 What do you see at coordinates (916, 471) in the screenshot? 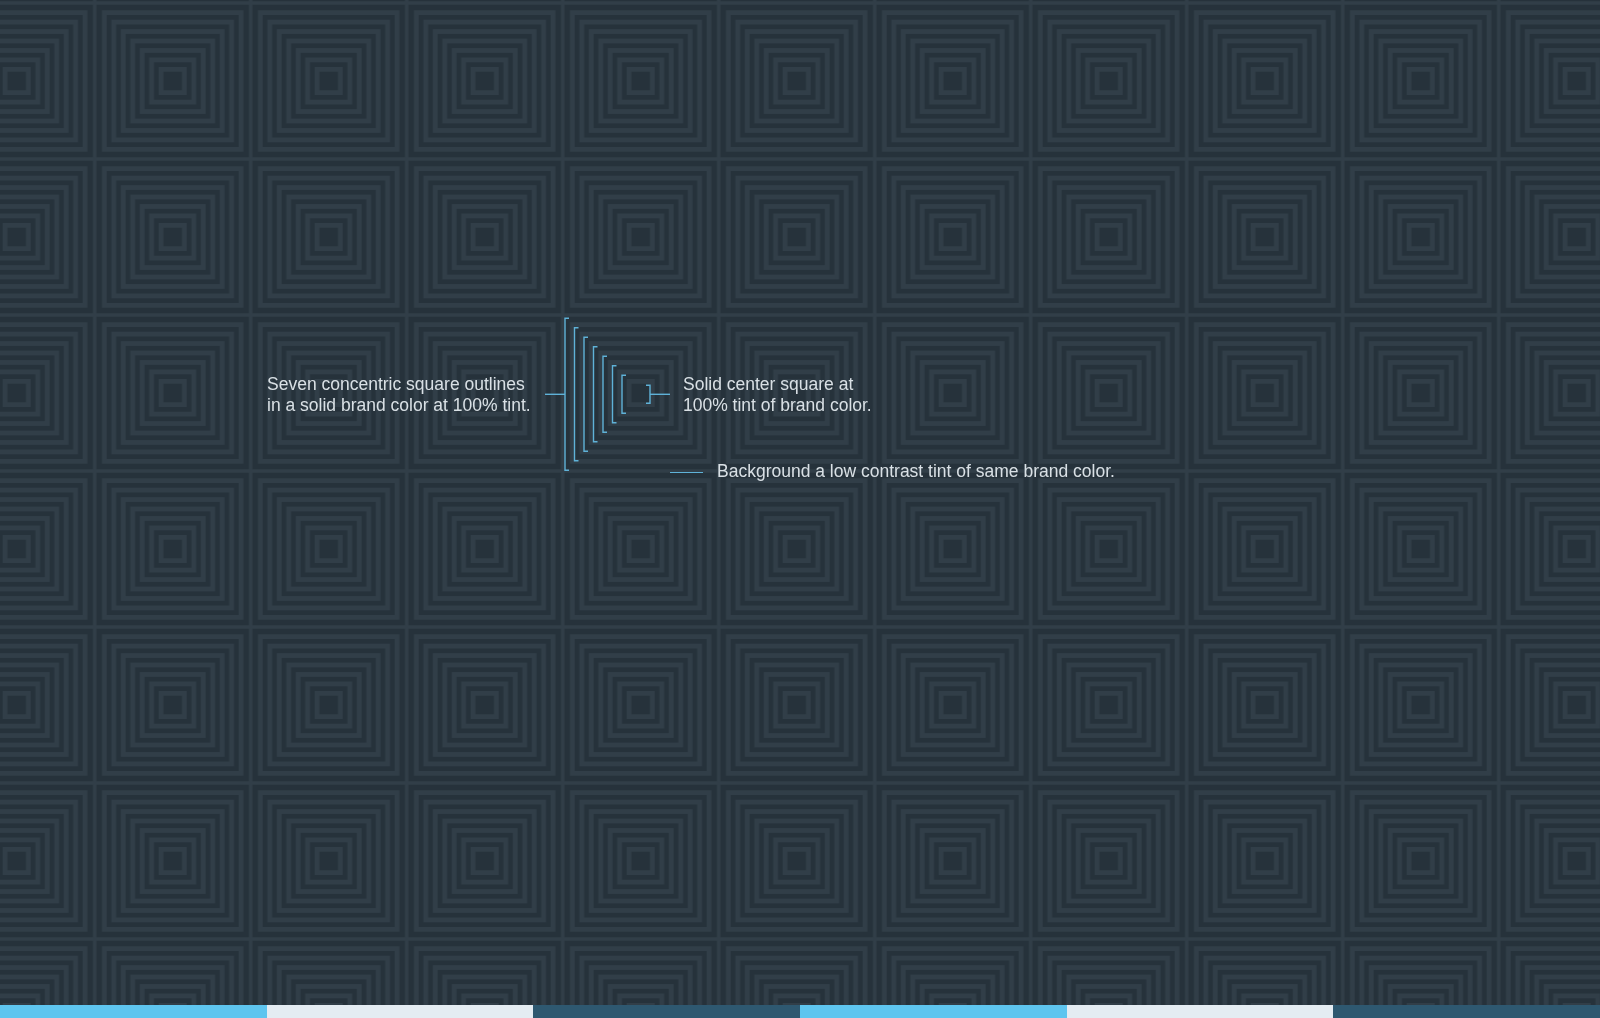
I see `annotation-text: Background a low contrast tint of same brand color.` at bounding box center [916, 471].